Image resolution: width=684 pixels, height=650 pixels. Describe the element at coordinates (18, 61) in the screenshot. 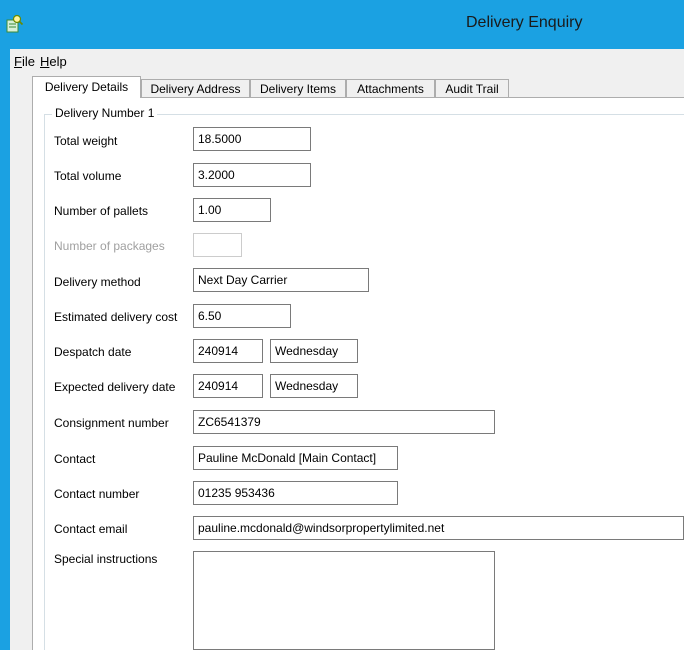

I see `menu-file-mnemonic: F` at that location.